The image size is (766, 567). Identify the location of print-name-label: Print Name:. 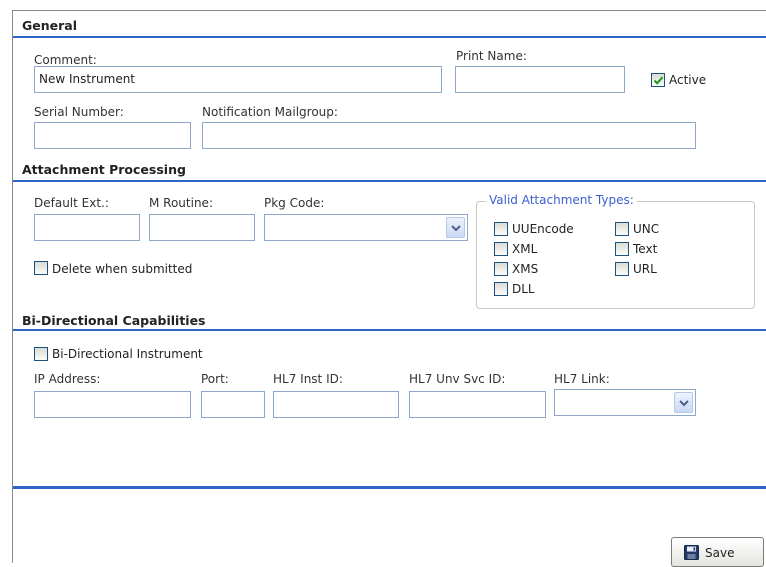
(491, 56).